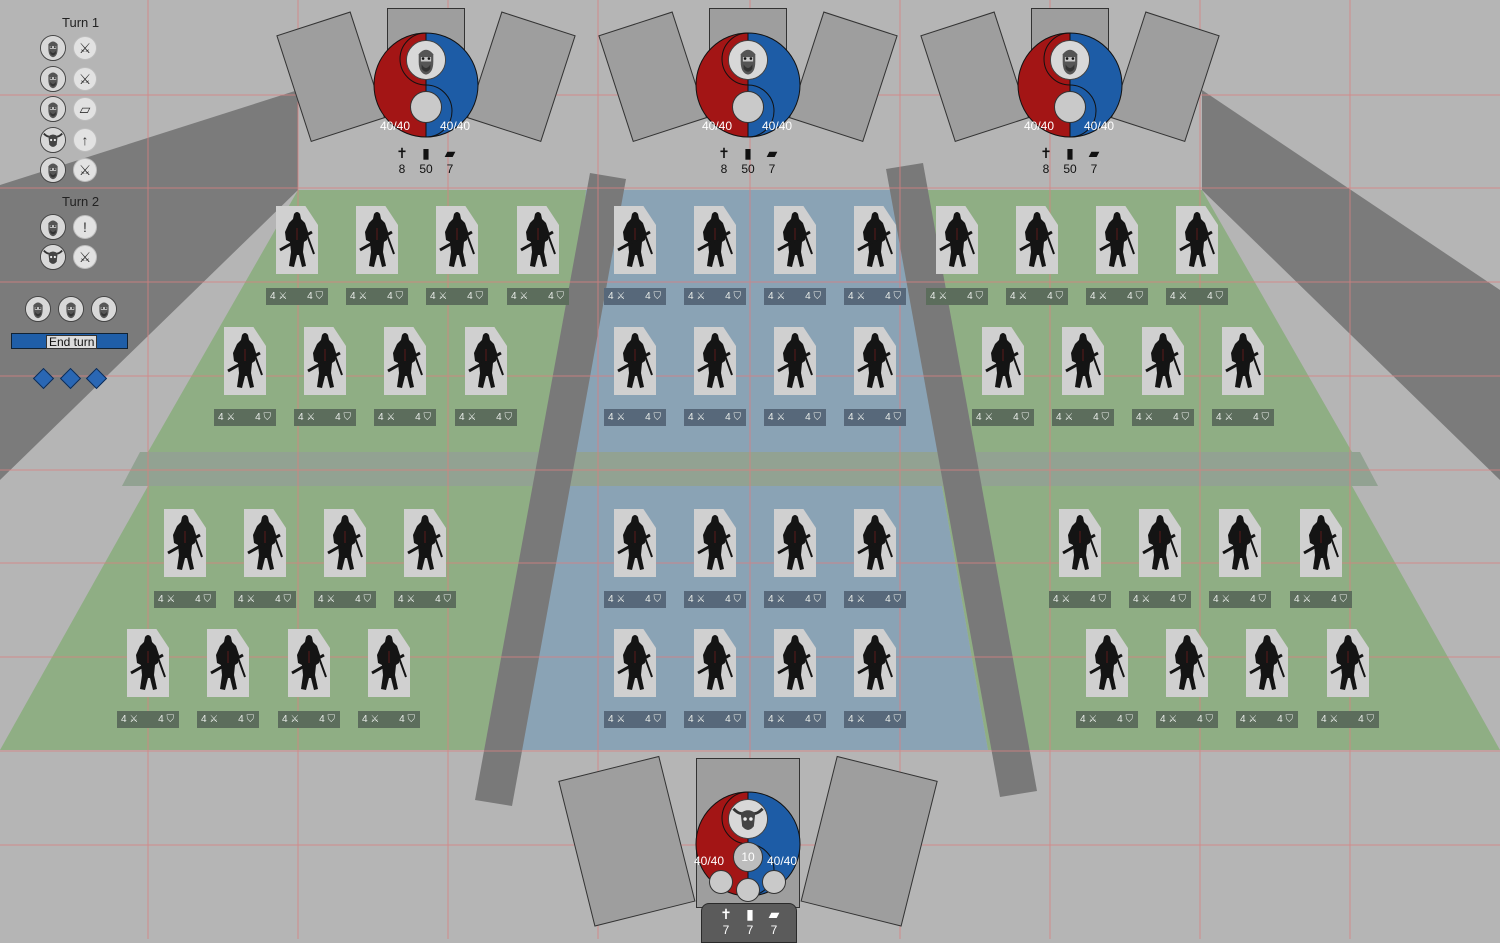 This screenshot has height=943, width=1500. Describe the element at coordinates (85, 139) in the screenshot. I see `up-arrow-icon: ↑` at that location.